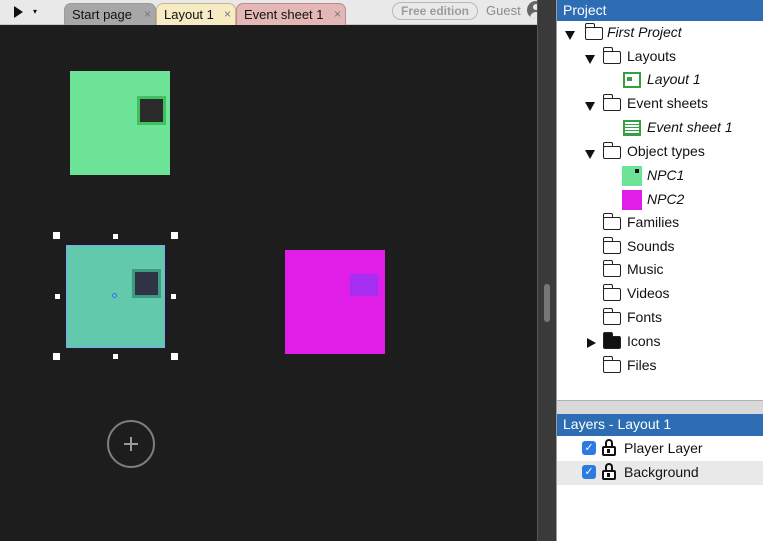 This screenshot has height=541, width=763. Describe the element at coordinates (644, 341) in the screenshot. I see `tree-item-label: Icons` at that location.